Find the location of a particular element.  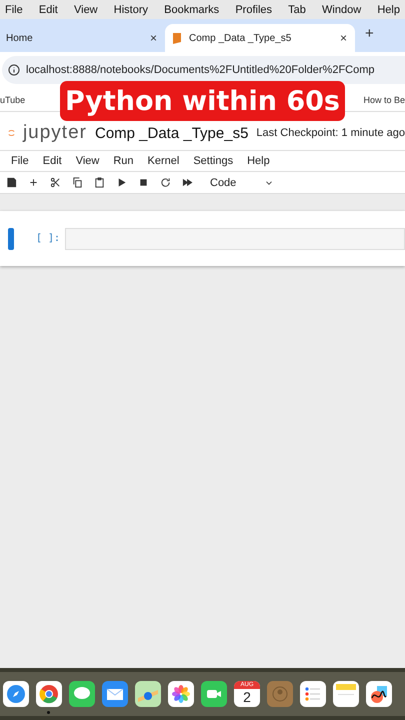

fast-forward-icon is located at coordinates (187, 182).